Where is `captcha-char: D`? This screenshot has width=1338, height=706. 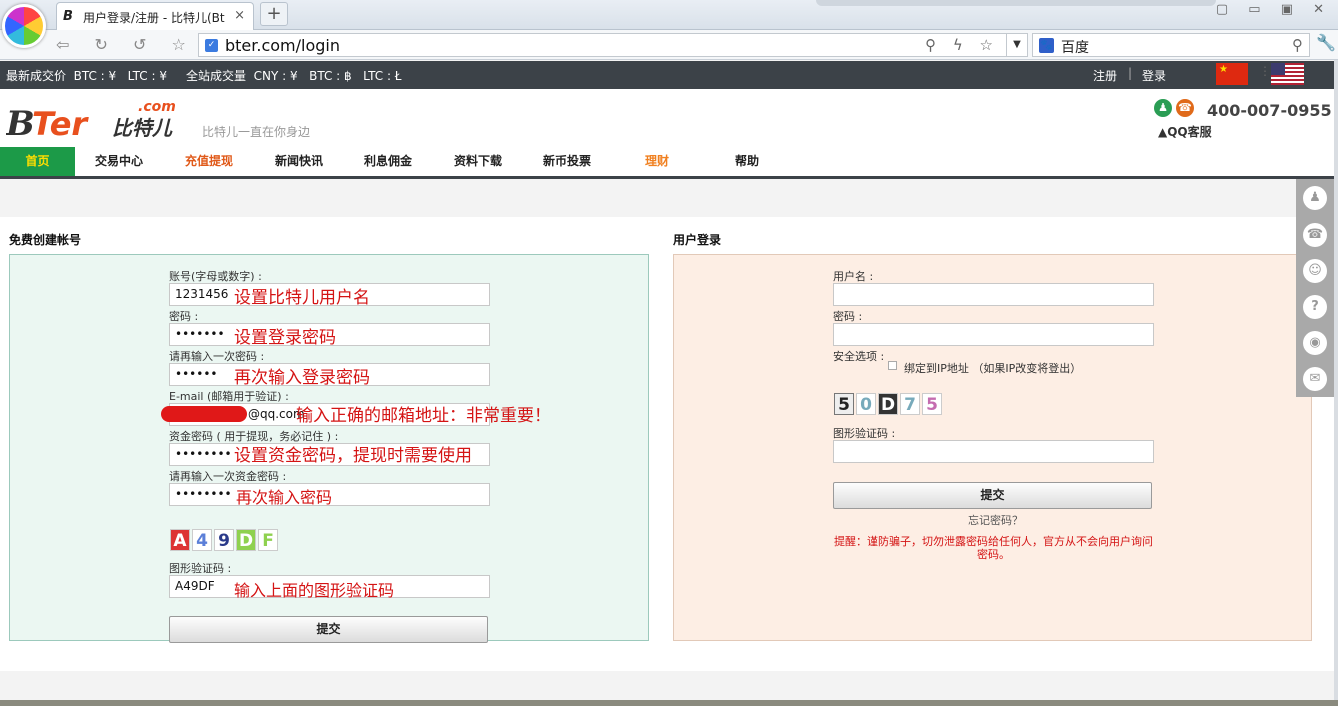
captcha-char: D is located at coordinates (246, 540).